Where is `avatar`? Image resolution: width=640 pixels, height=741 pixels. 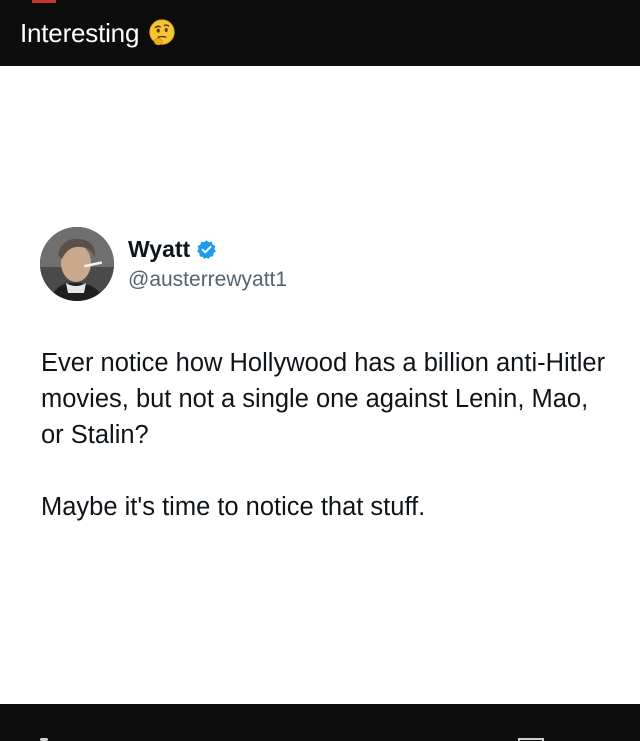
avatar is located at coordinates (77, 264).